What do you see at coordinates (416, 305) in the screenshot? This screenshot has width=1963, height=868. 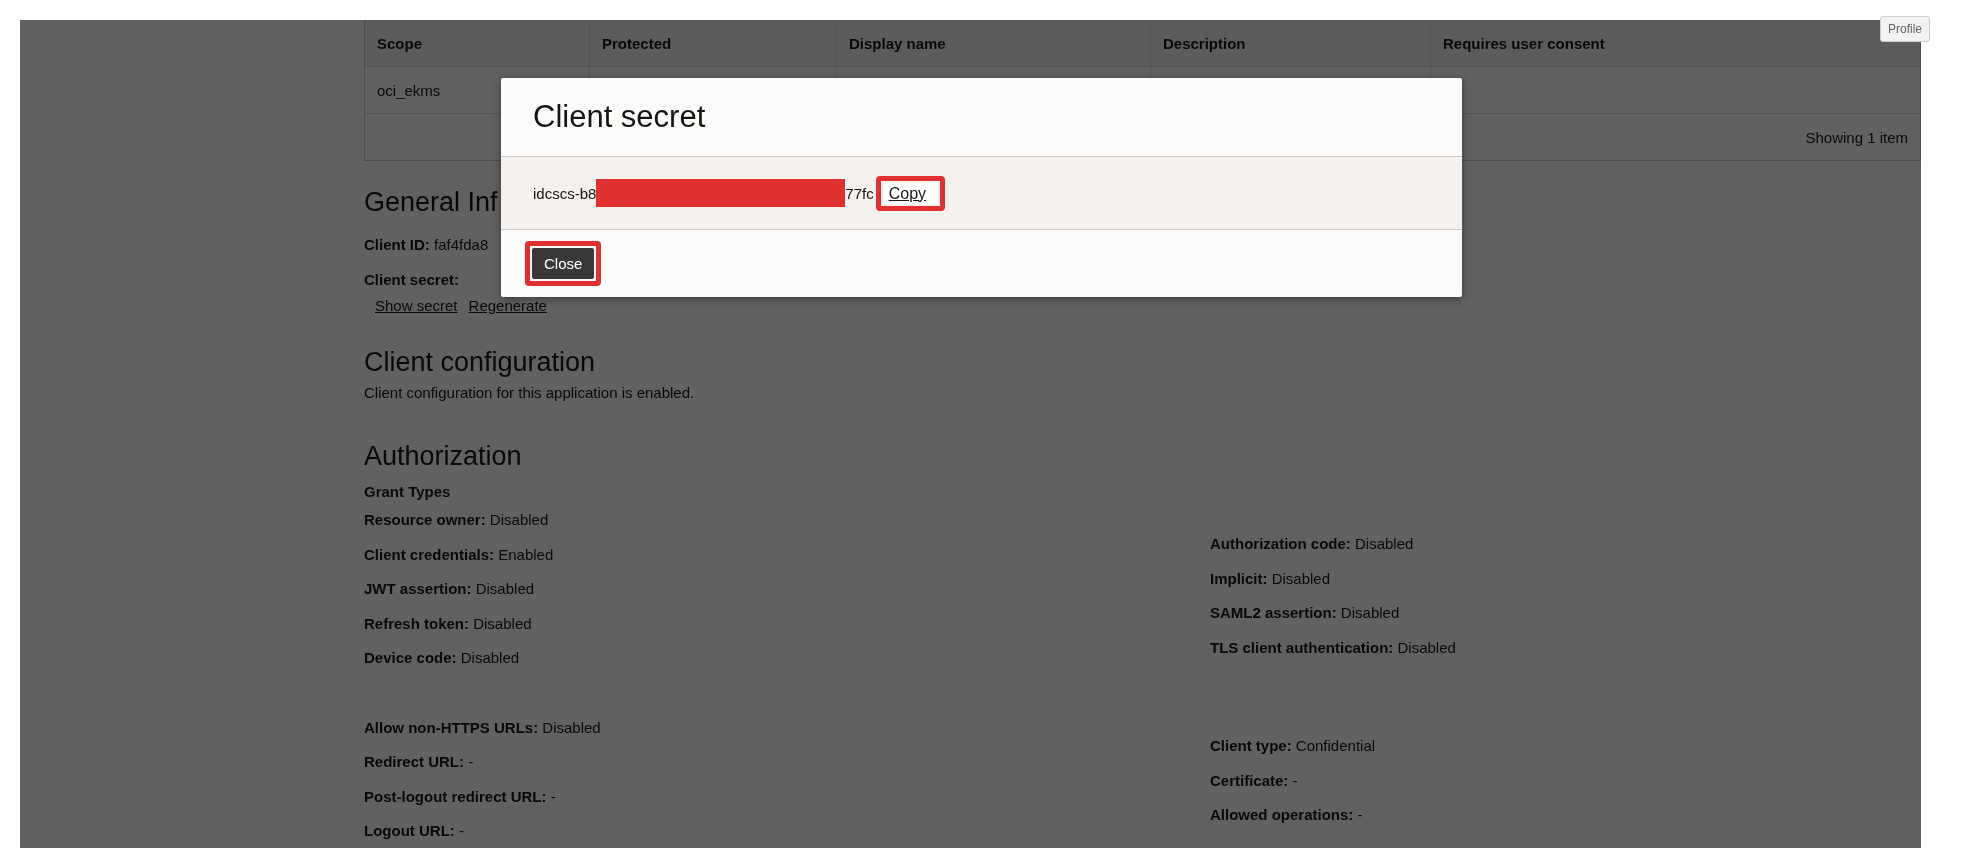 I see `secret-link: Show secret` at bounding box center [416, 305].